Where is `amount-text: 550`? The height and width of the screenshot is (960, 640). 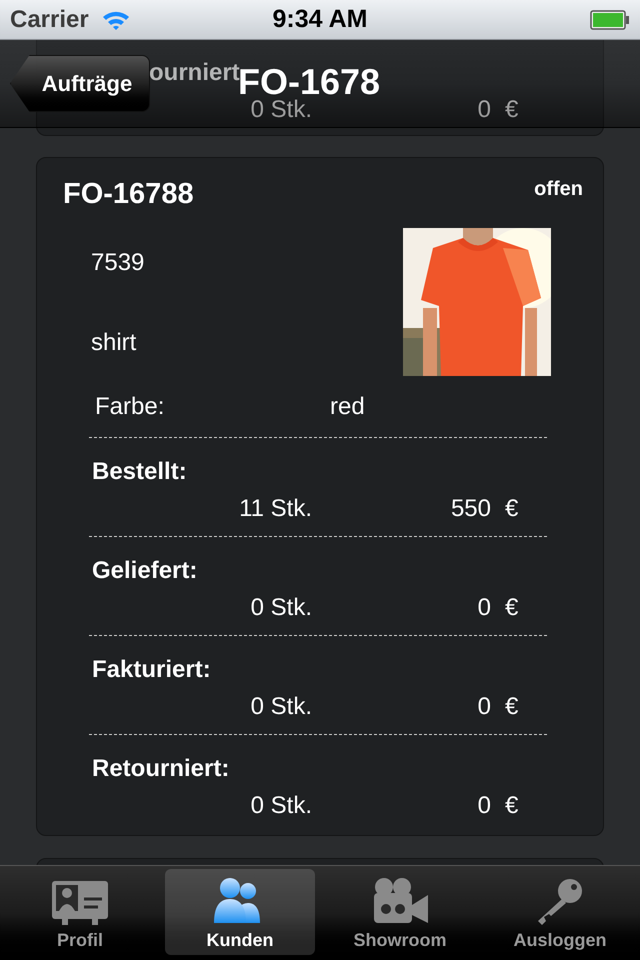
amount-text: 550 is located at coordinates (470, 509).